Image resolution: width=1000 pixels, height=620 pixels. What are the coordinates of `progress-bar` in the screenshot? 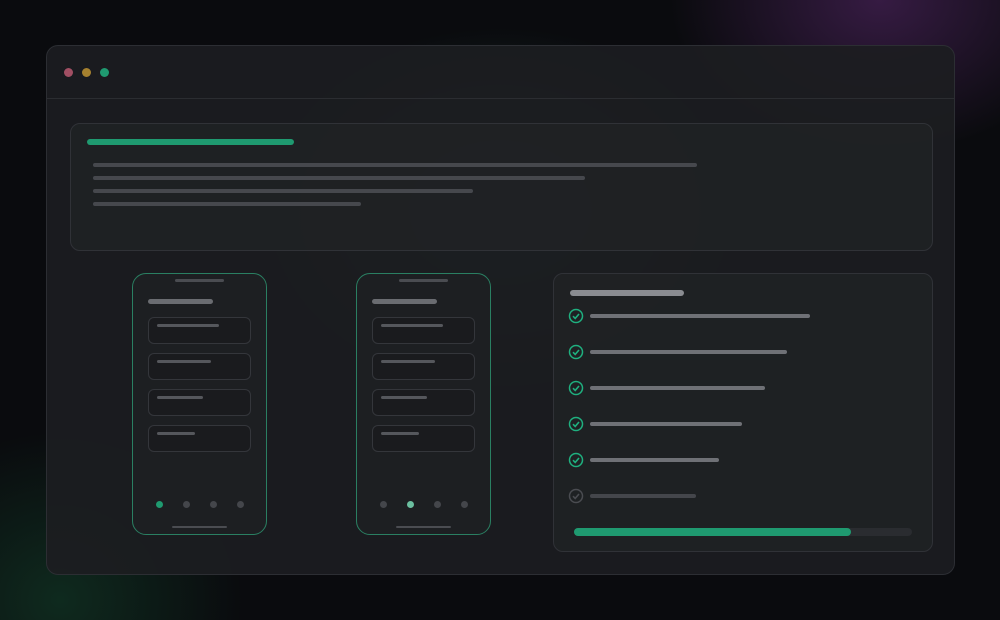 It's located at (743, 532).